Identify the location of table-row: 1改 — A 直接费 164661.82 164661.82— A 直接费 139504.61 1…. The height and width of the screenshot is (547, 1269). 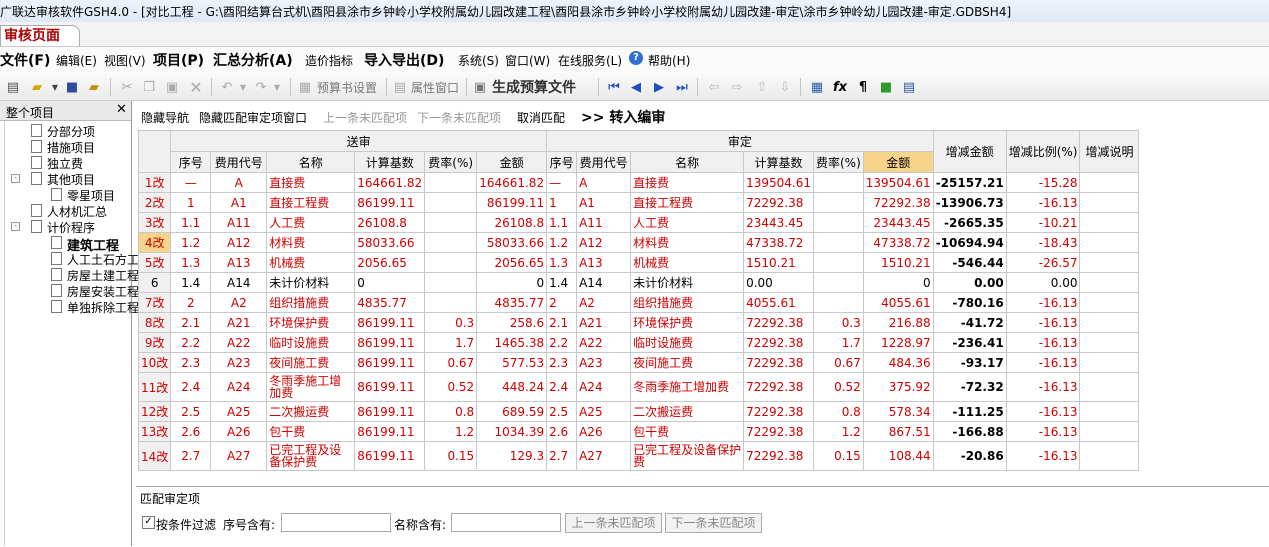
(639, 182).